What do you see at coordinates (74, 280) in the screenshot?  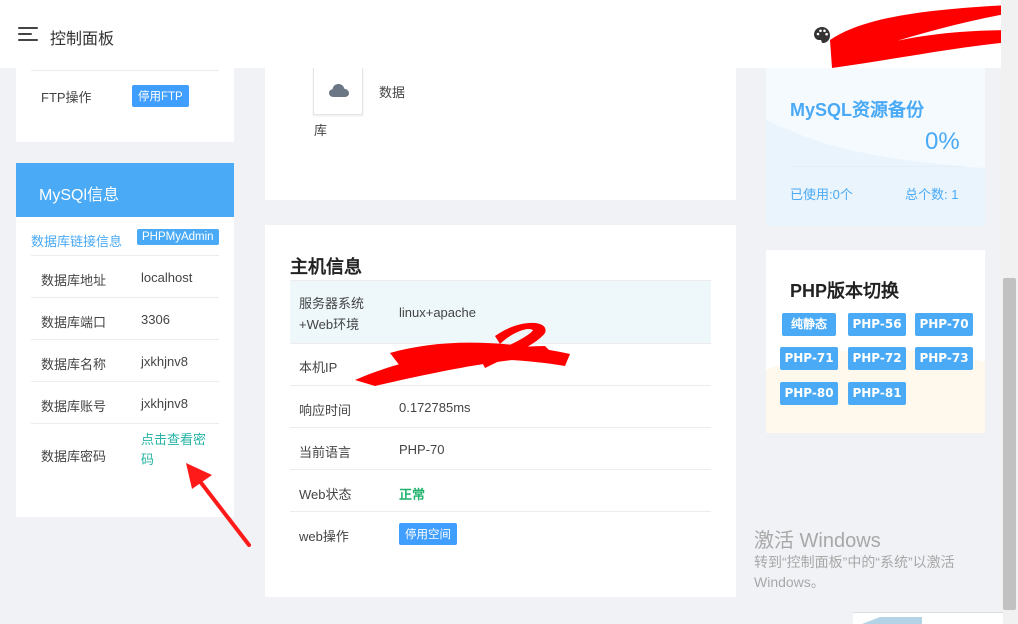 I see `db-row-label: 数据库地址` at bounding box center [74, 280].